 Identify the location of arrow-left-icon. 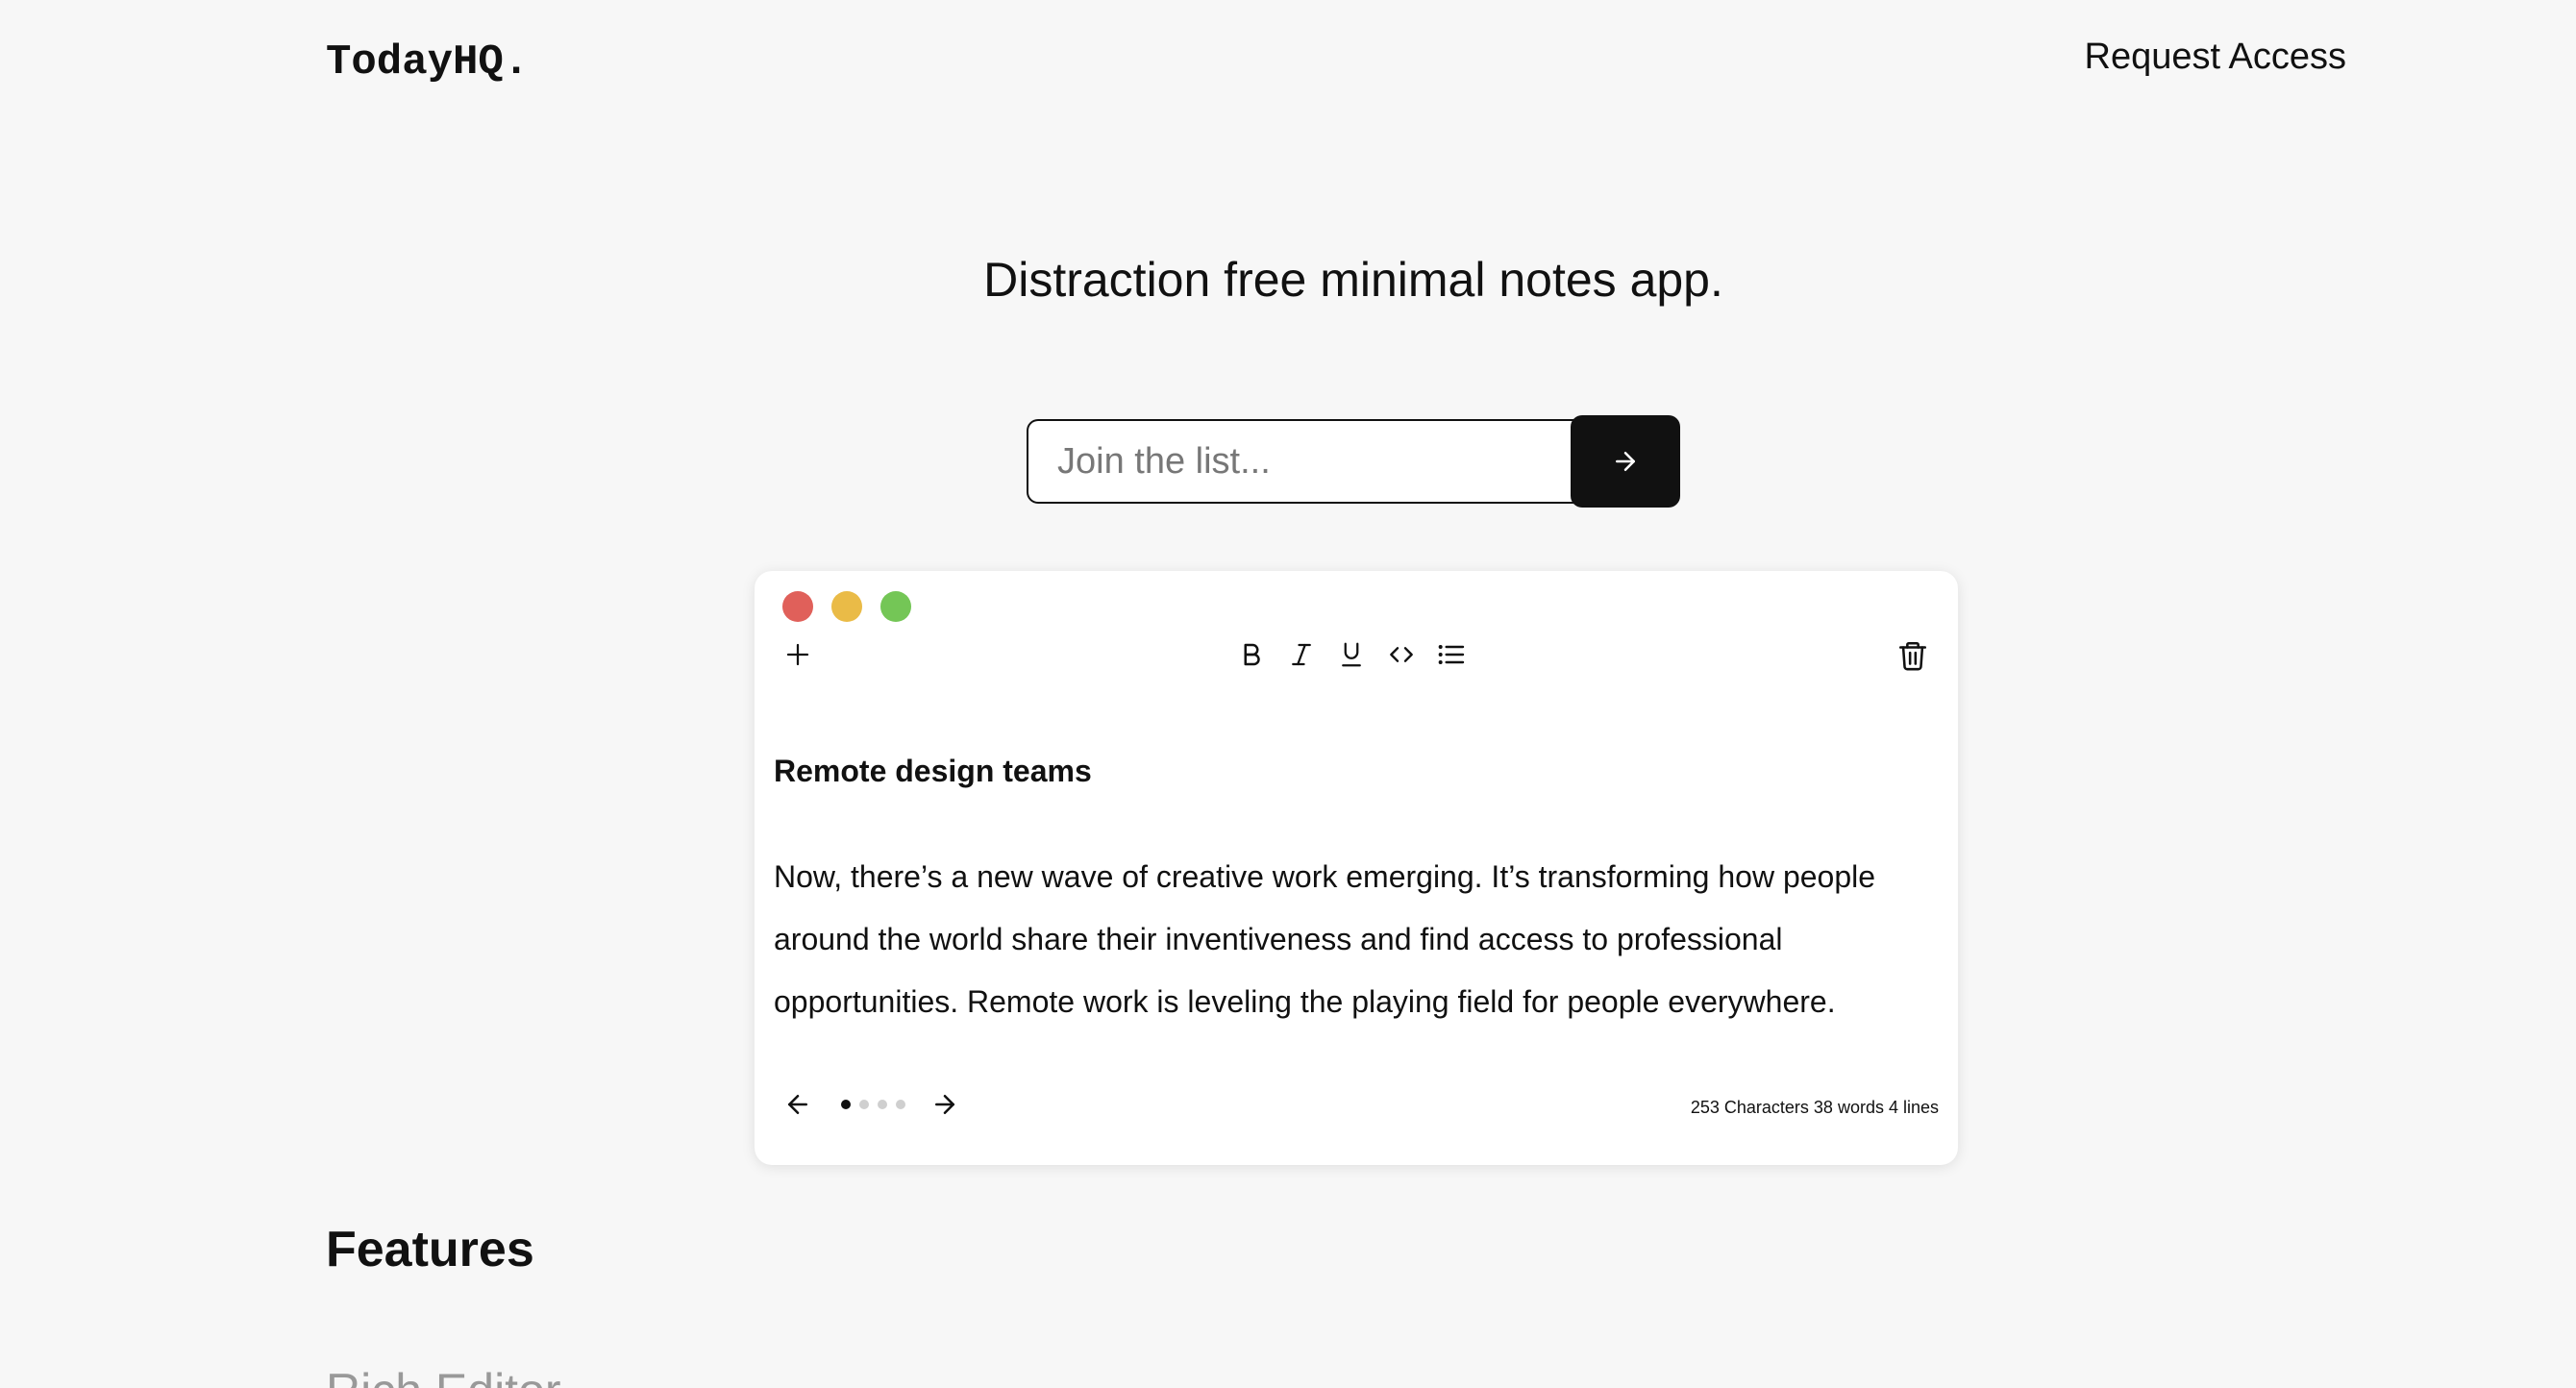
(797, 1104).